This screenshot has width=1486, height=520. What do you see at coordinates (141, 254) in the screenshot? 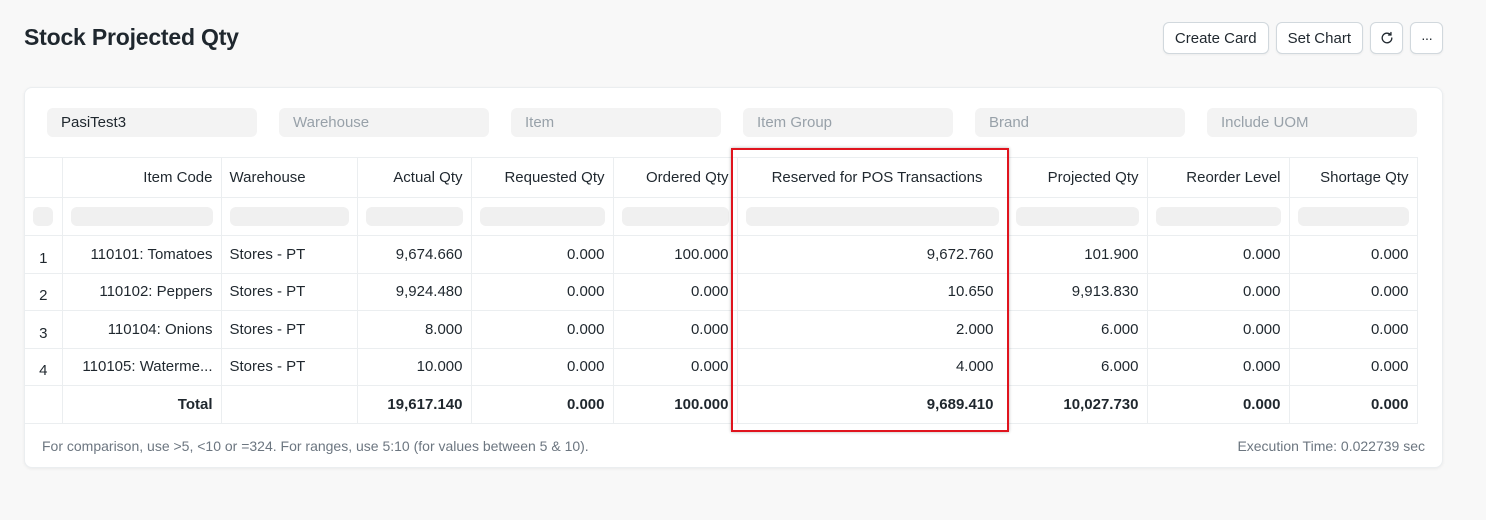
I see `item-code-cell: 110101: Tomatoes` at bounding box center [141, 254].